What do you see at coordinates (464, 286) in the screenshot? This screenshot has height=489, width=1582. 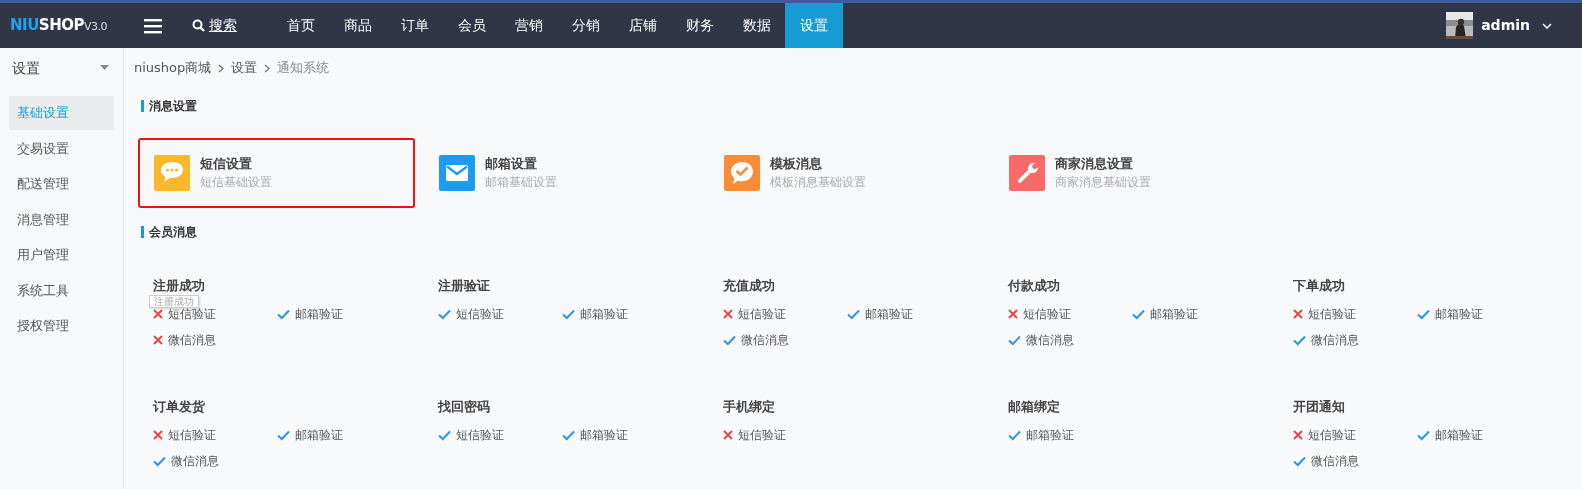 I see `group-title: 注册验证` at bounding box center [464, 286].